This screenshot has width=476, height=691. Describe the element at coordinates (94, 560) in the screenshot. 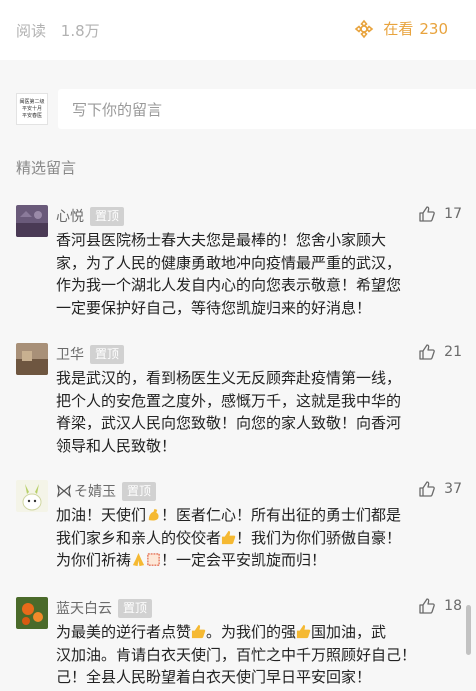

I see `comment-fragment: 为你们祈祷` at that location.